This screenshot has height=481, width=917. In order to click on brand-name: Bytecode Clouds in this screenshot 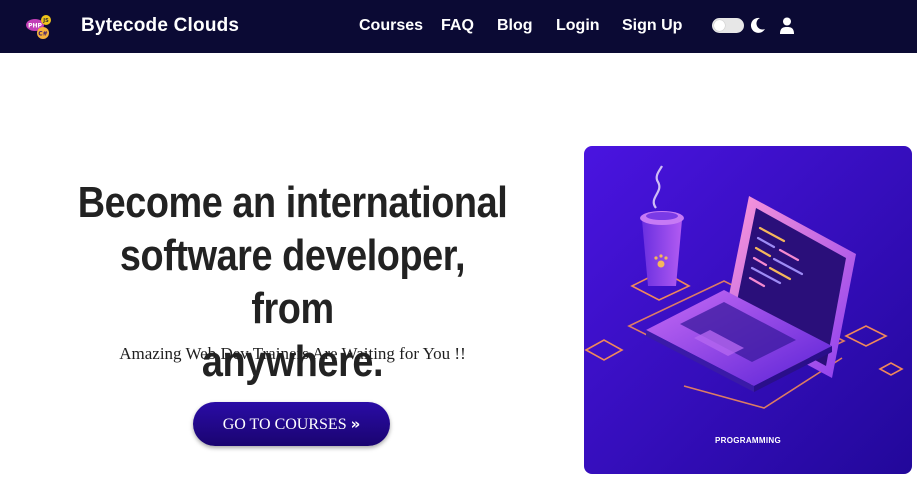, I will do `click(160, 26)`.